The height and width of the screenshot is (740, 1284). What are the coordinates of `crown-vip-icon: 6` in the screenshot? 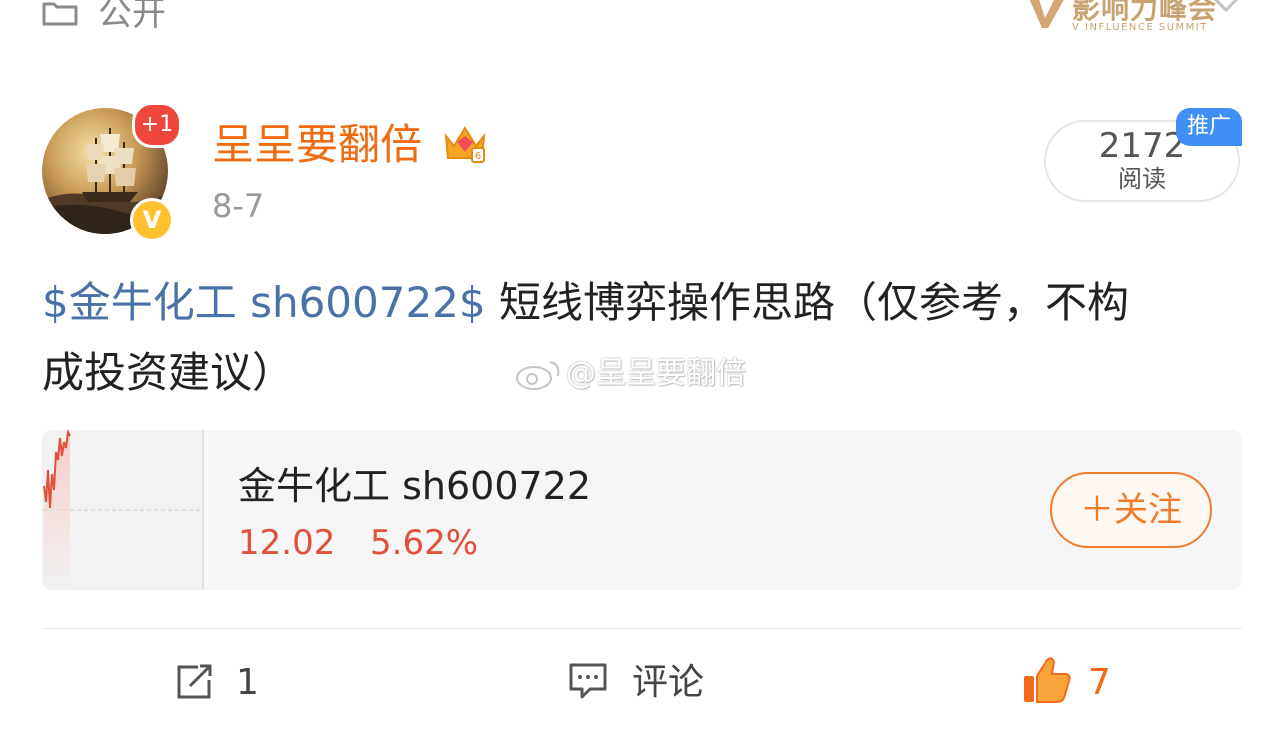 It's located at (465, 144).